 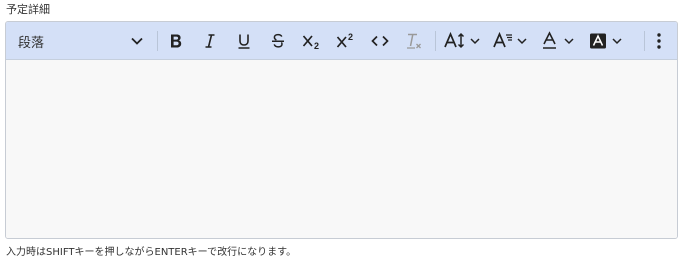 I want to click on subscript-icon: 2, so click(x=312, y=41).